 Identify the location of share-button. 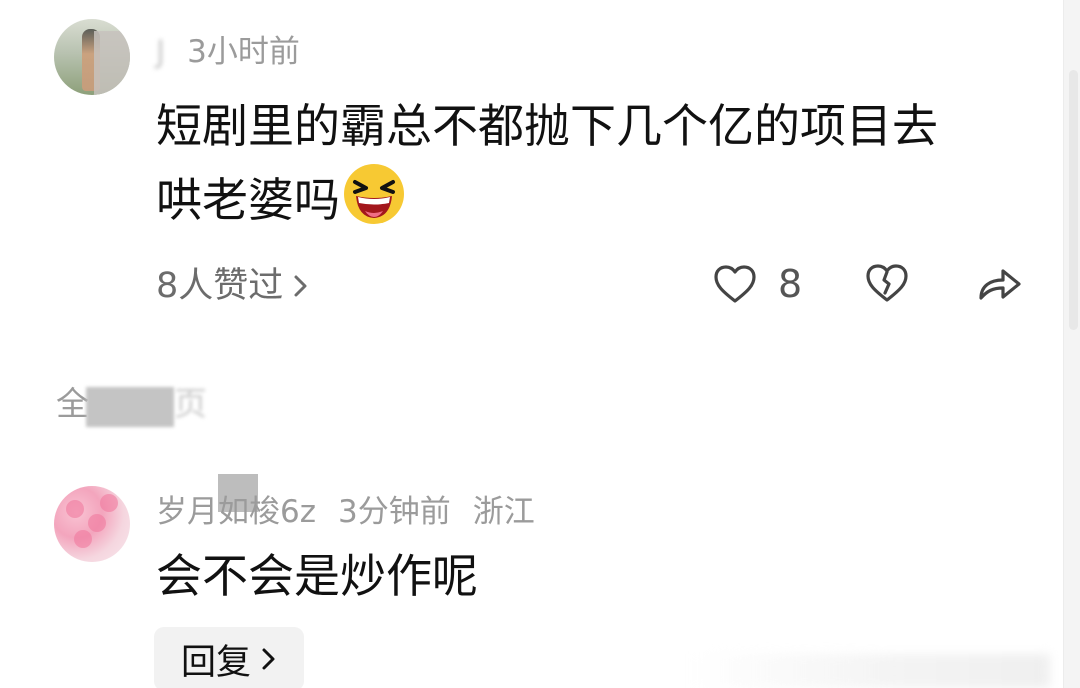
(999, 284).